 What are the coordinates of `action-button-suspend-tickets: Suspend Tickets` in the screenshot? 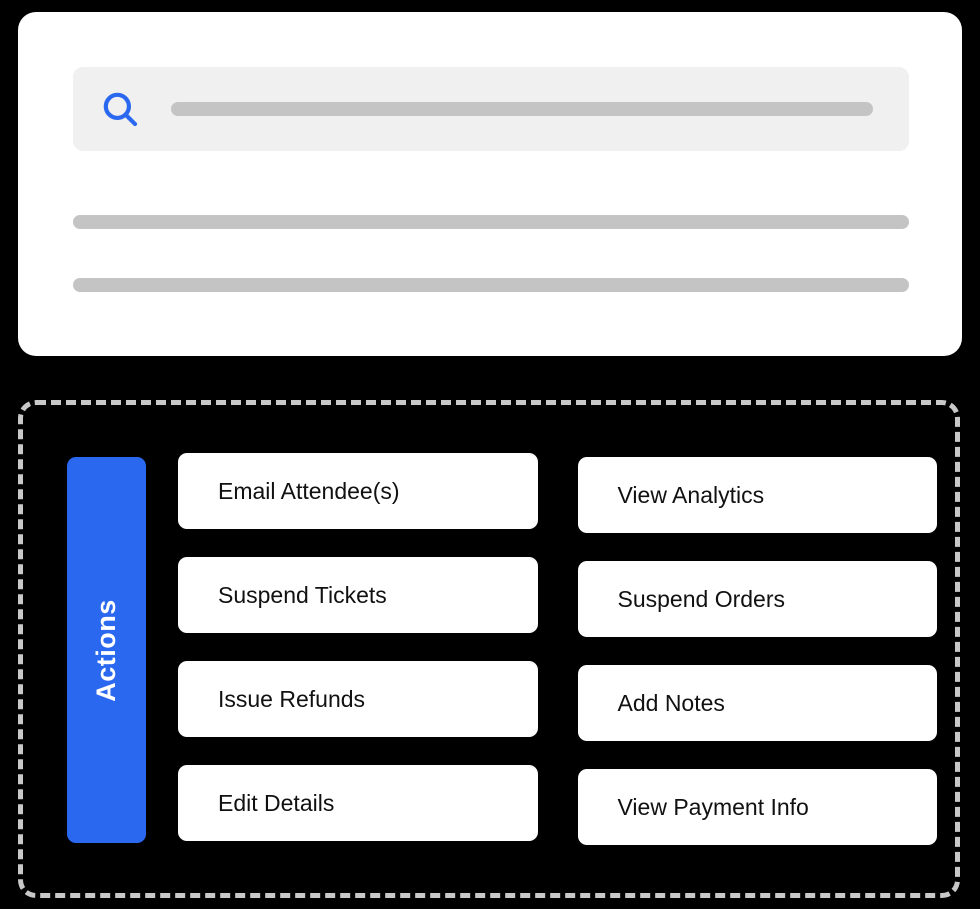 It's located at (358, 595).